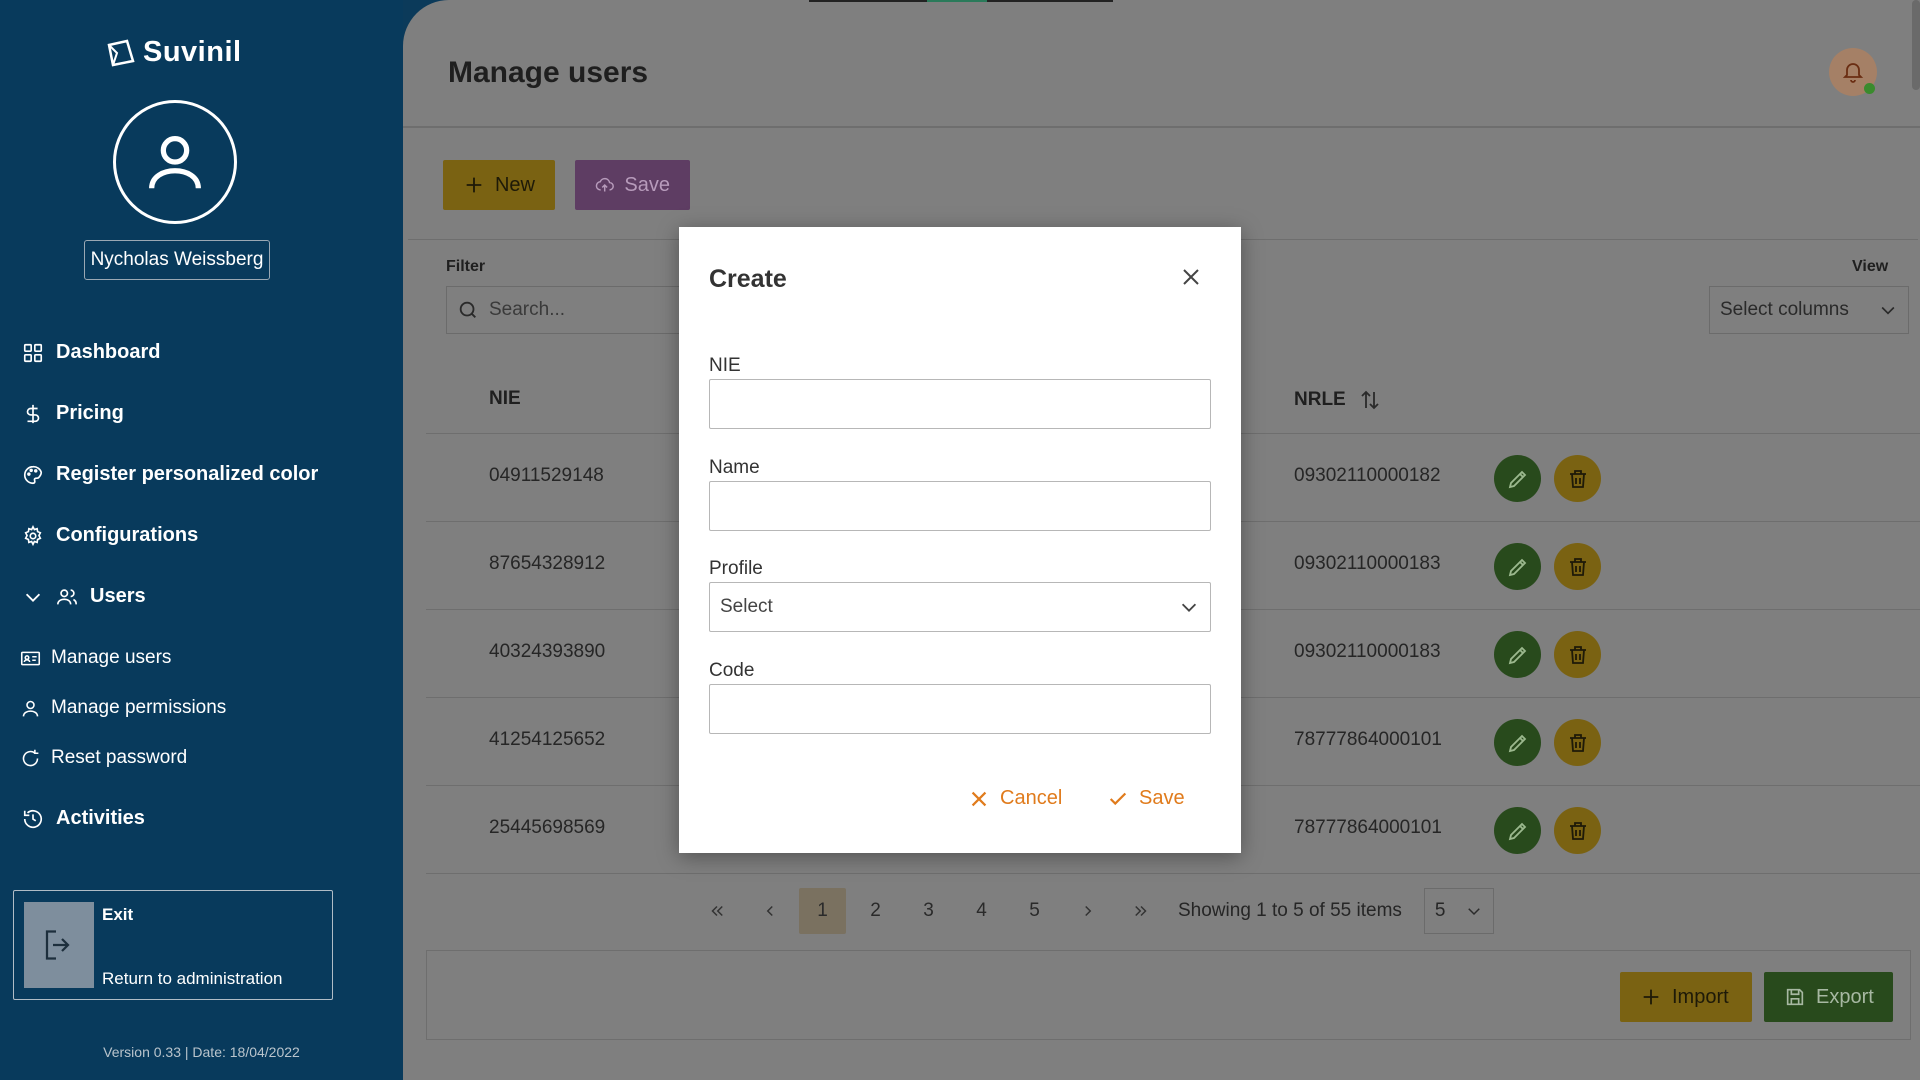  I want to click on cell-nie: 25445698569, so click(547, 827).